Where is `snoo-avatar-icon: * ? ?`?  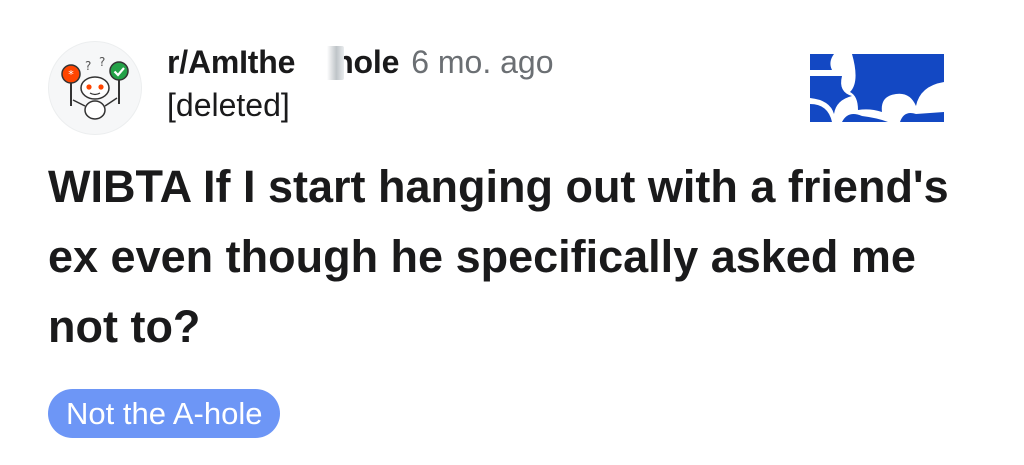 snoo-avatar-icon: * ? ? is located at coordinates (95, 87).